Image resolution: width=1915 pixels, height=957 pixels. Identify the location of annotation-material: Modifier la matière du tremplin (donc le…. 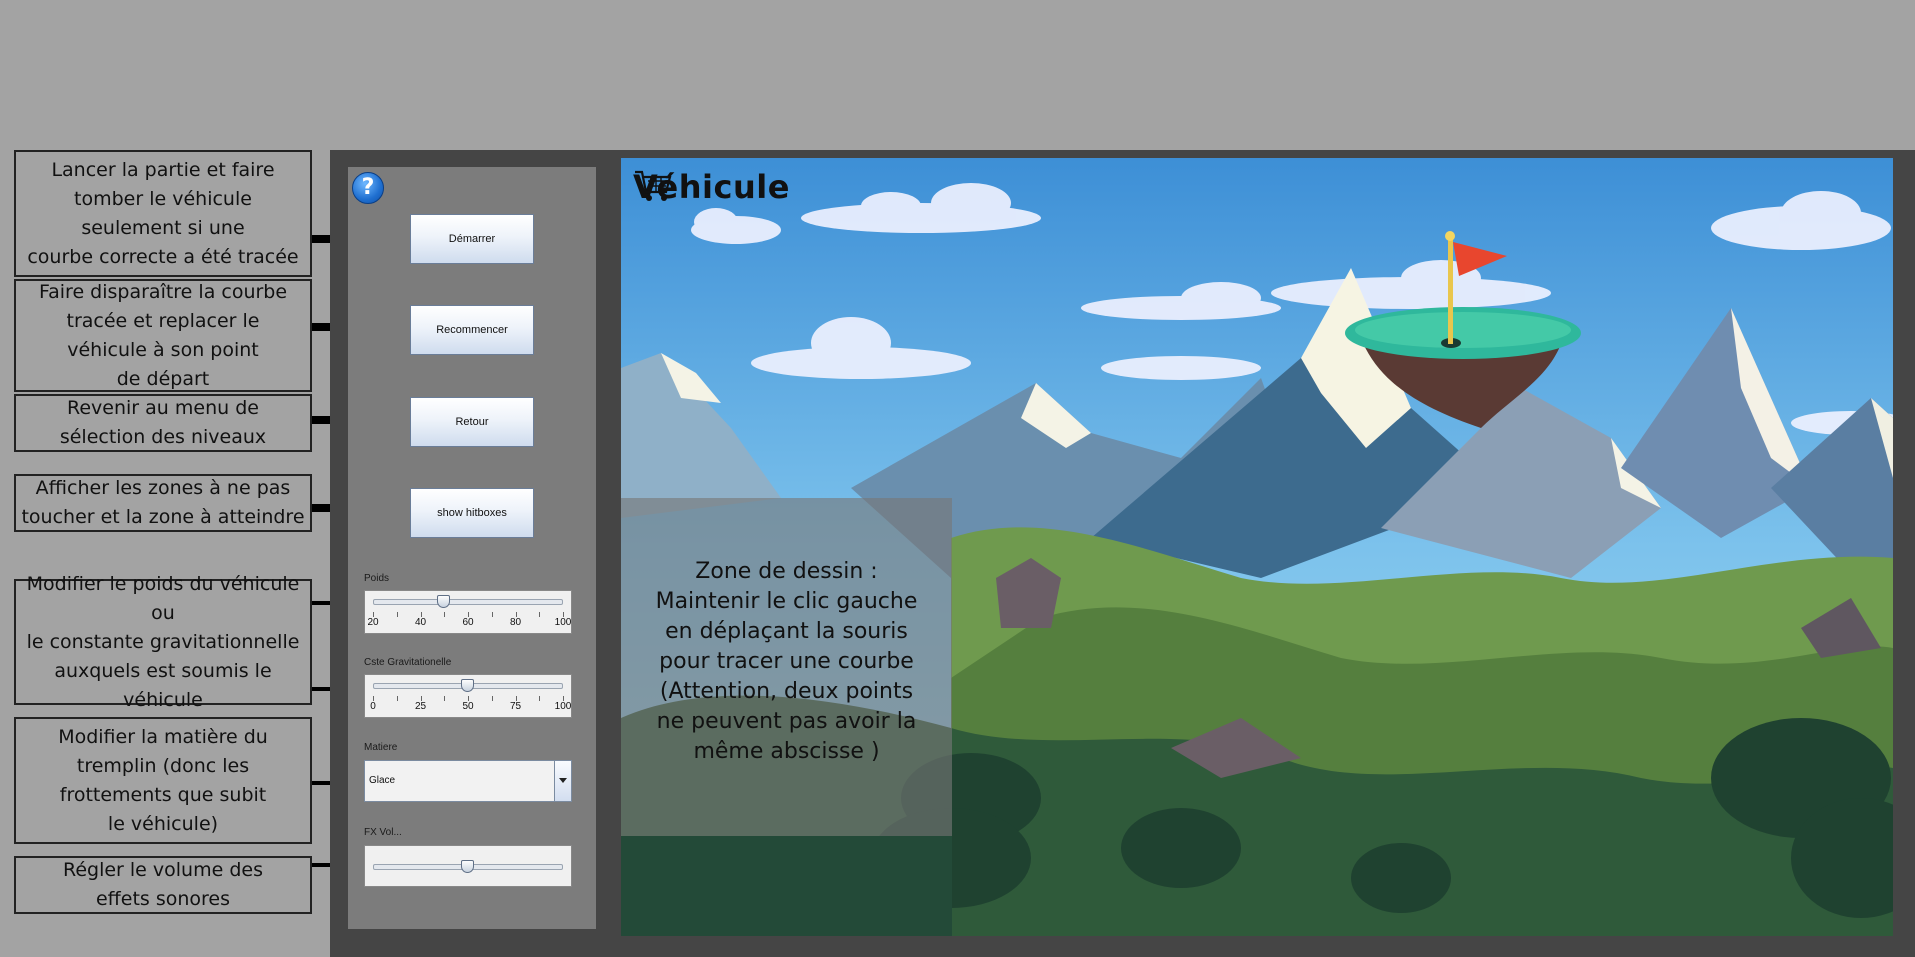
(163, 780).